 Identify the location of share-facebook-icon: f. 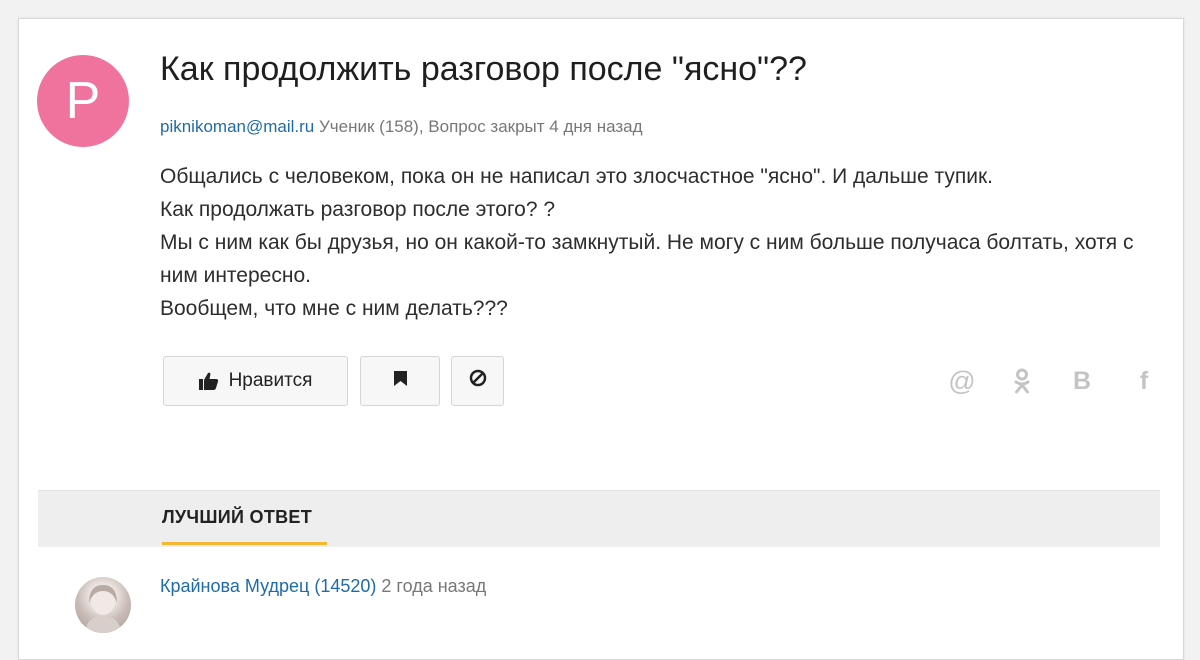
(1144, 381).